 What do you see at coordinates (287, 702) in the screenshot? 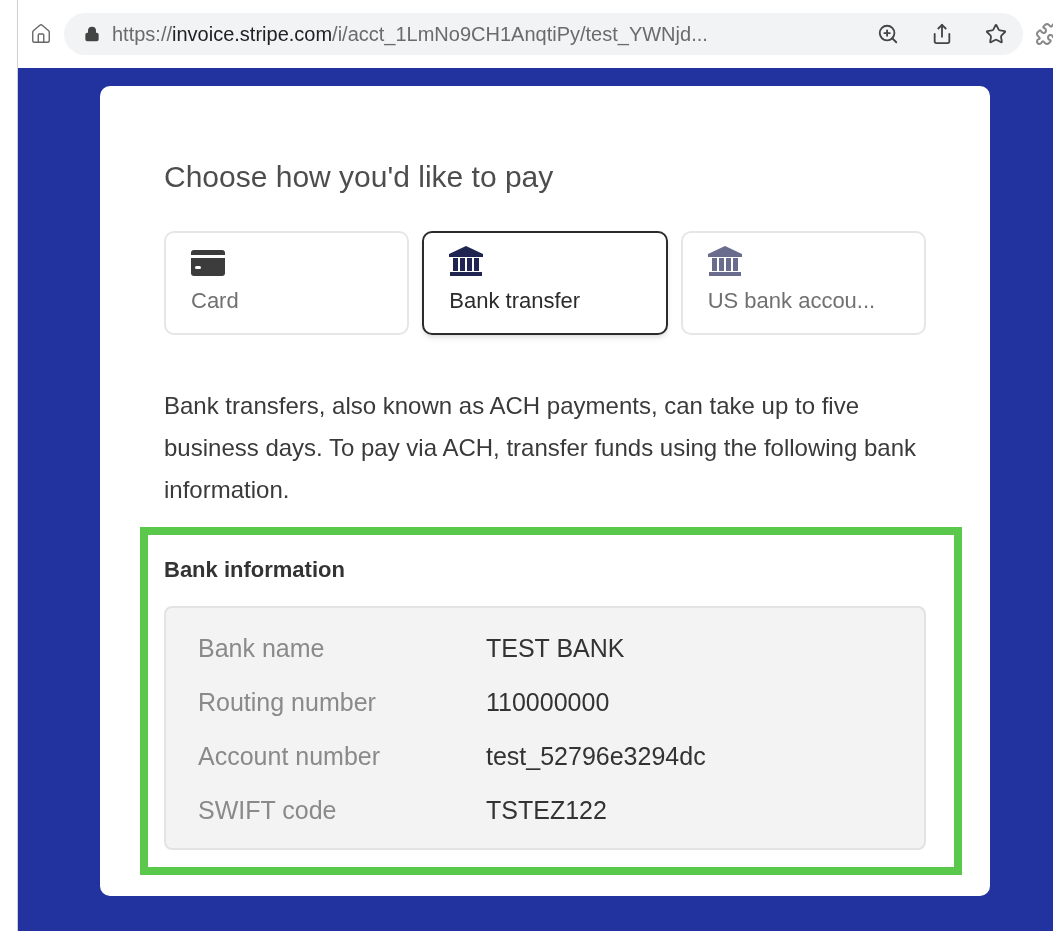
I see `field-label: Routing number` at bounding box center [287, 702].